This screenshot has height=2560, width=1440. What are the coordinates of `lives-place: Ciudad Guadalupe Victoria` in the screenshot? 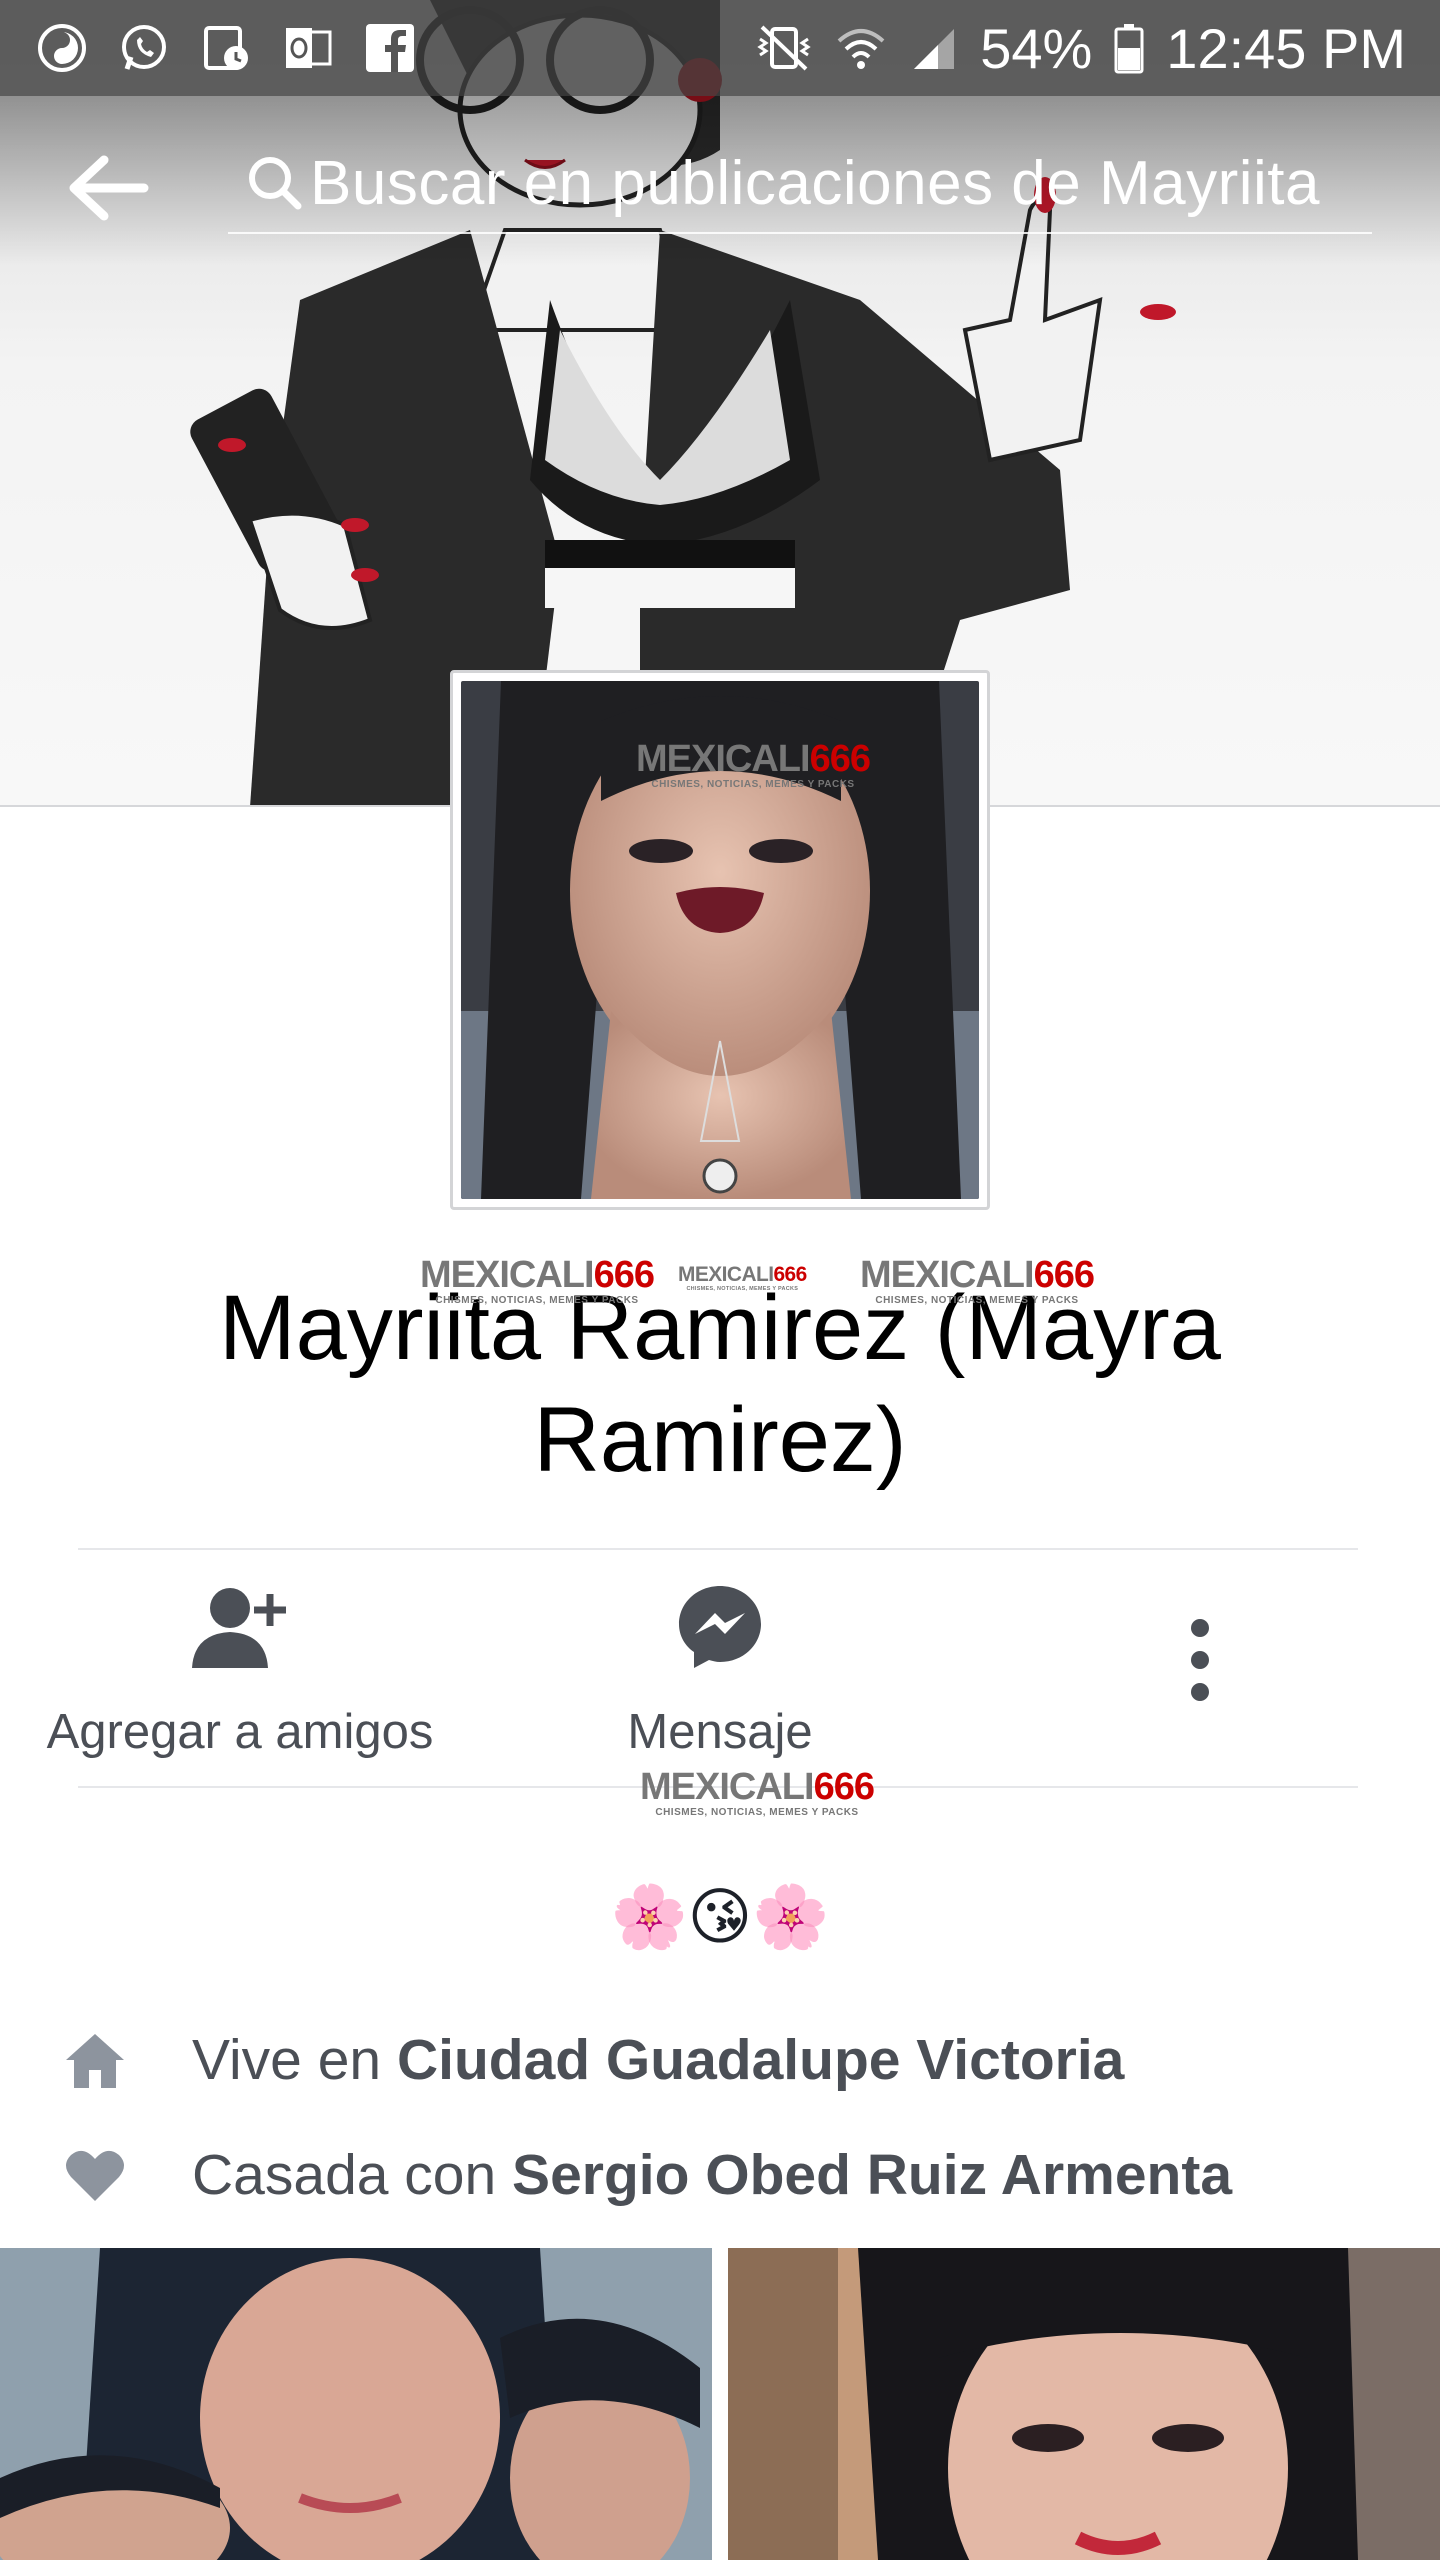 It's located at (760, 2060).